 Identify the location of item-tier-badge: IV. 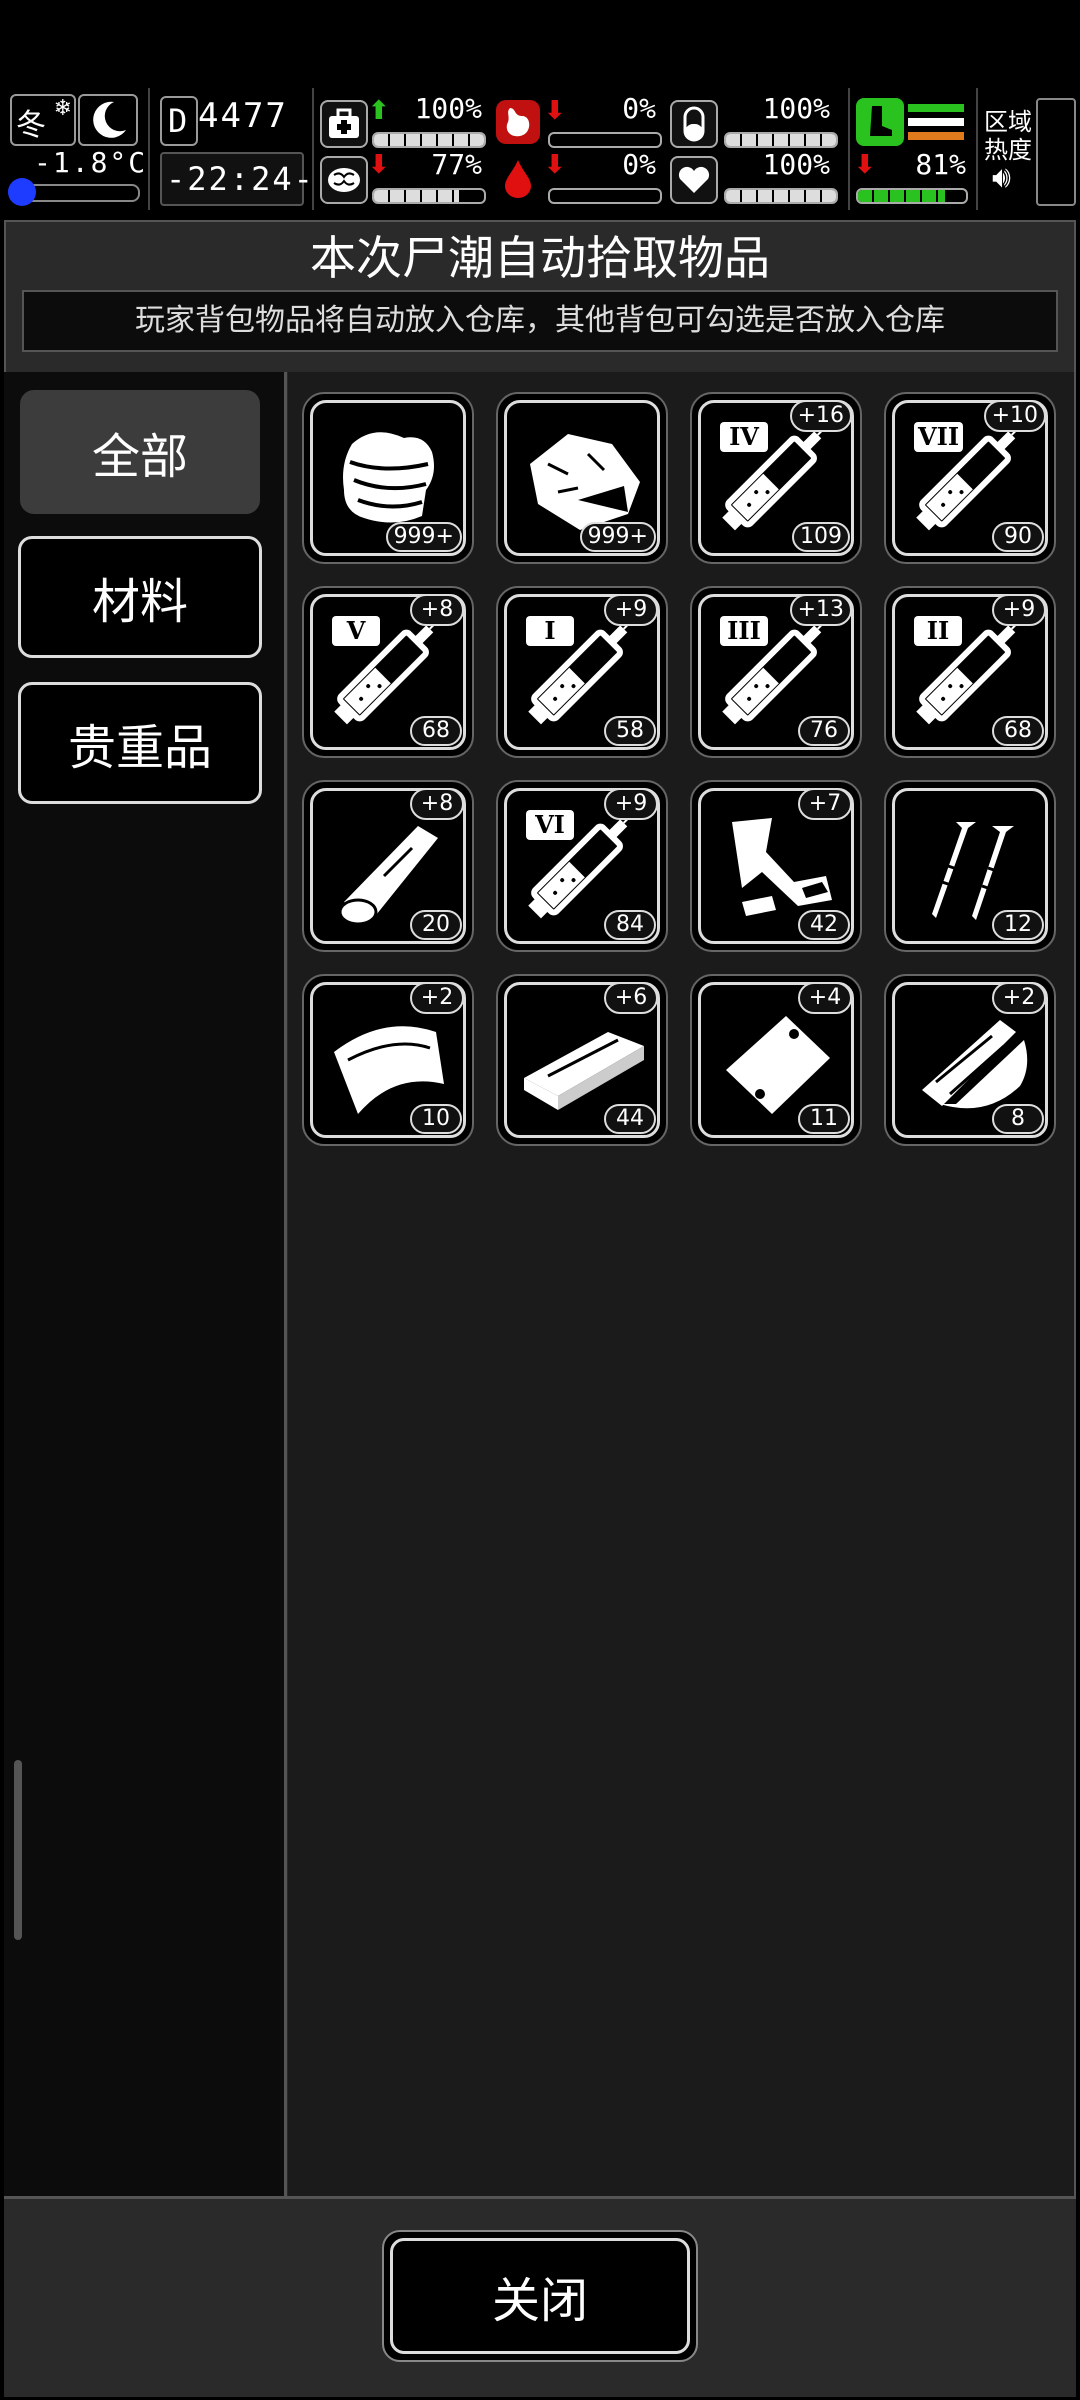
(744, 437).